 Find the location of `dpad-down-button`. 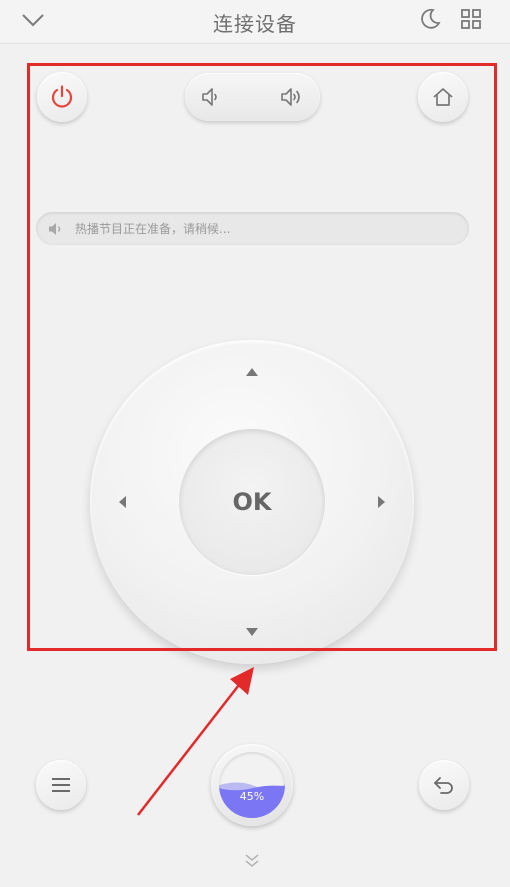

dpad-down-button is located at coordinates (252, 632).